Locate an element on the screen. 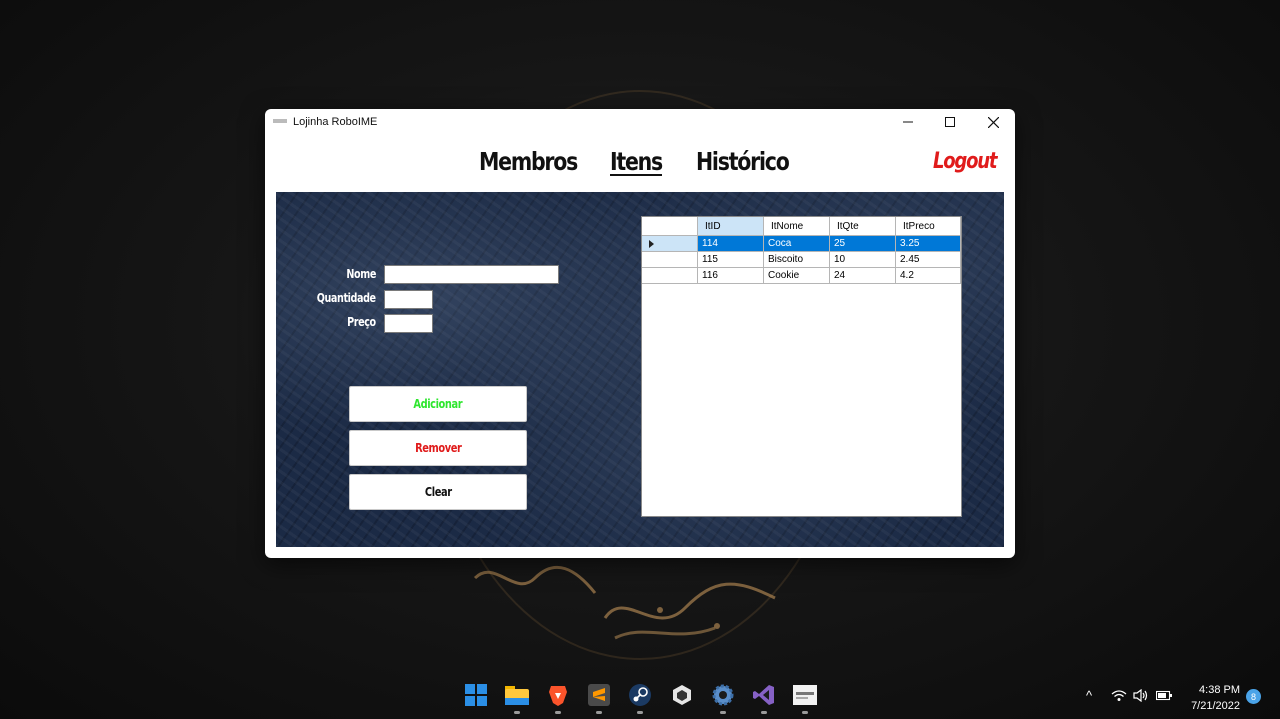  cell-itqte: 10 is located at coordinates (863, 260).